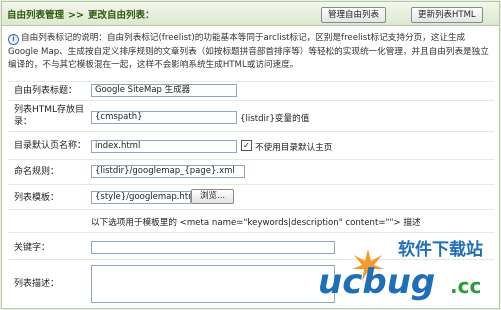  What do you see at coordinates (37, 172) in the screenshot?
I see `naming-label: 命名规则：` at bounding box center [37, 172].